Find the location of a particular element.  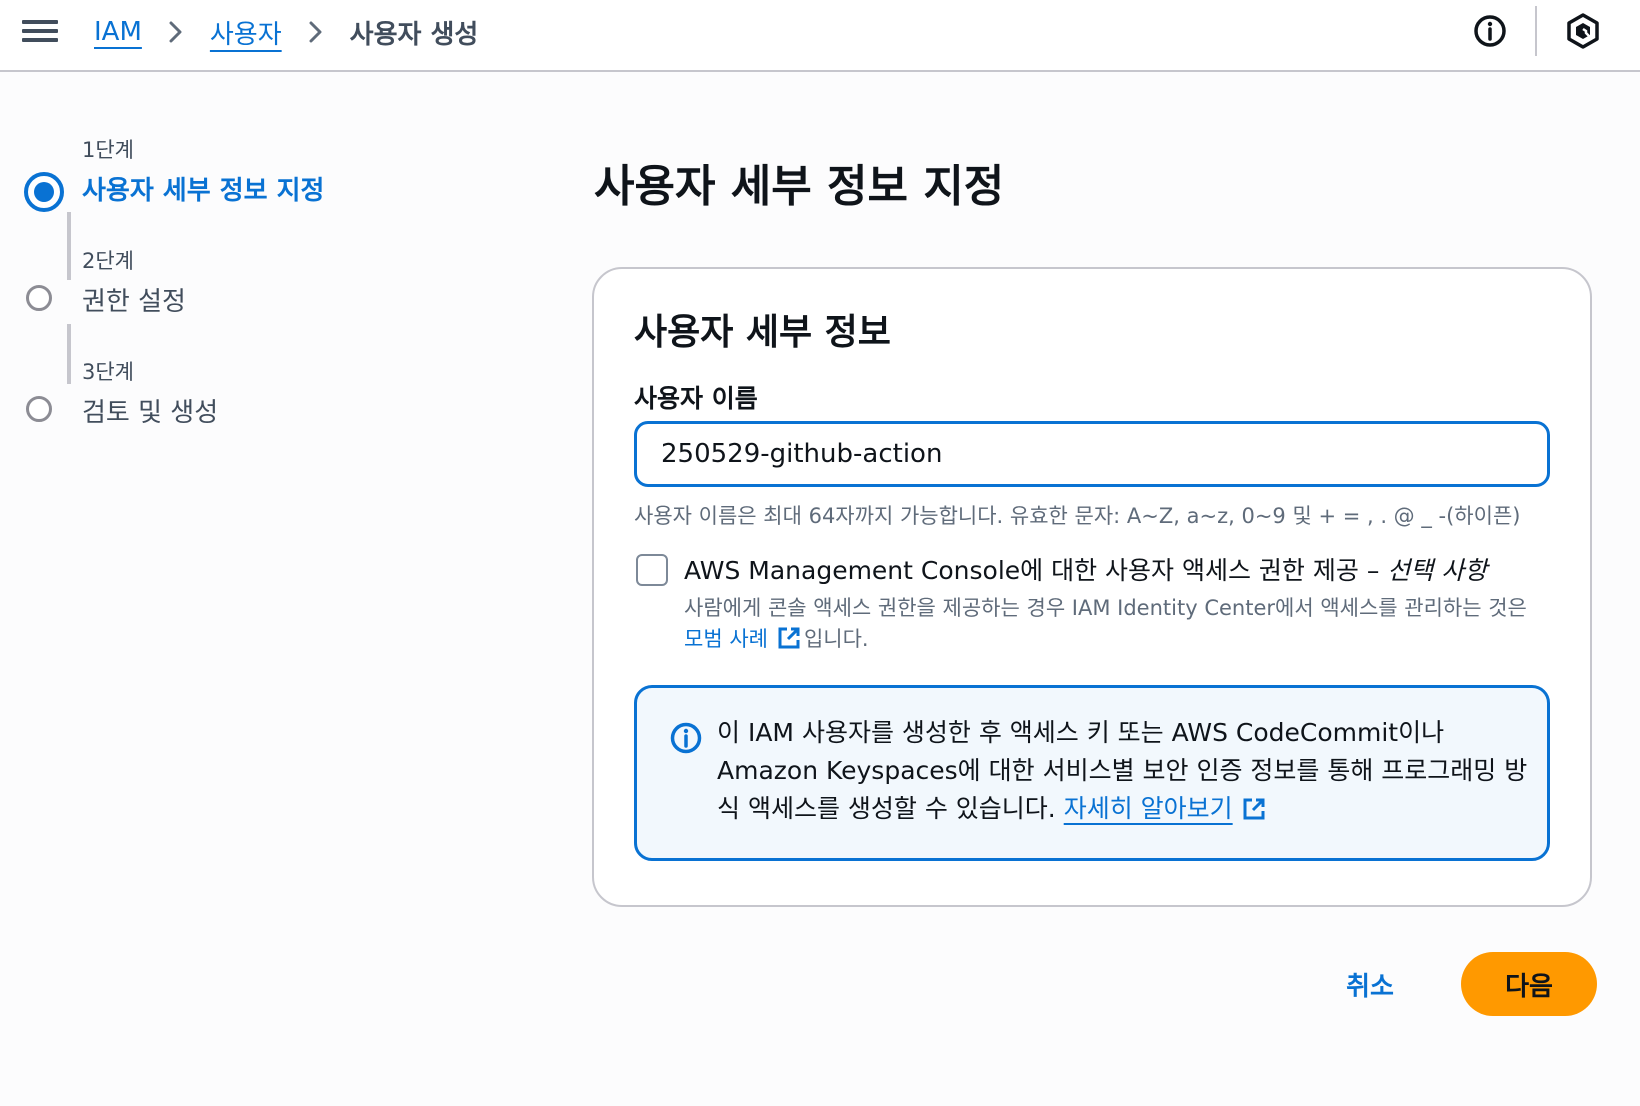

wizard-step-1: 1단계 사용자 세부 정보 지정 is located at coordinates (224, 189).